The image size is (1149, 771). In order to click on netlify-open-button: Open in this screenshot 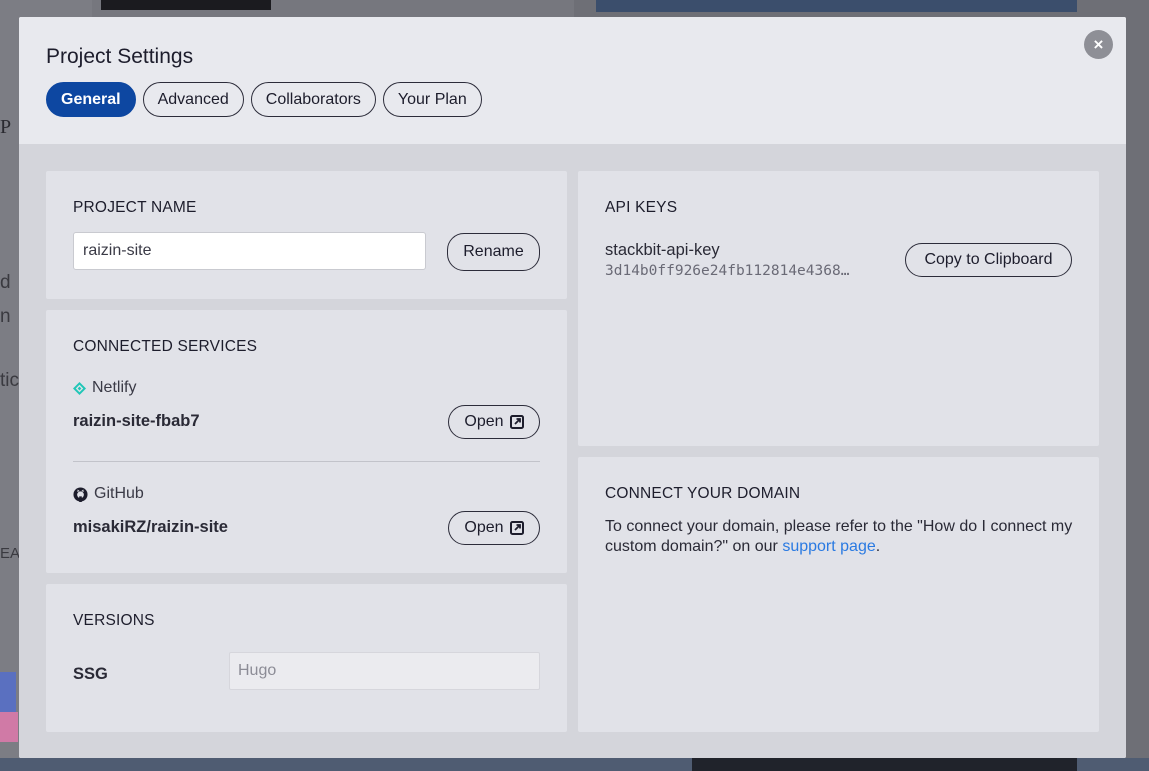, I will do `click(494, 422)`.